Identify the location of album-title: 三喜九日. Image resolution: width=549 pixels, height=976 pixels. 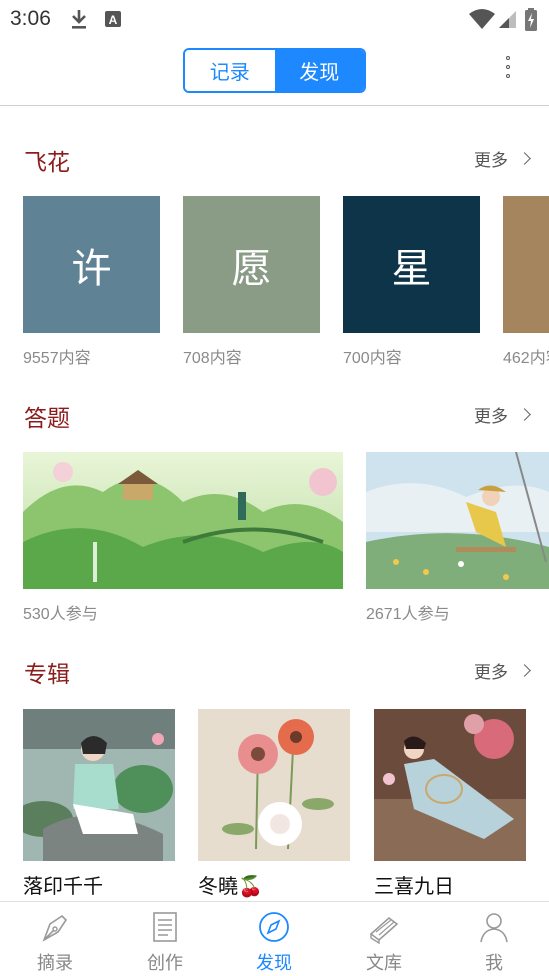
(414, 887).